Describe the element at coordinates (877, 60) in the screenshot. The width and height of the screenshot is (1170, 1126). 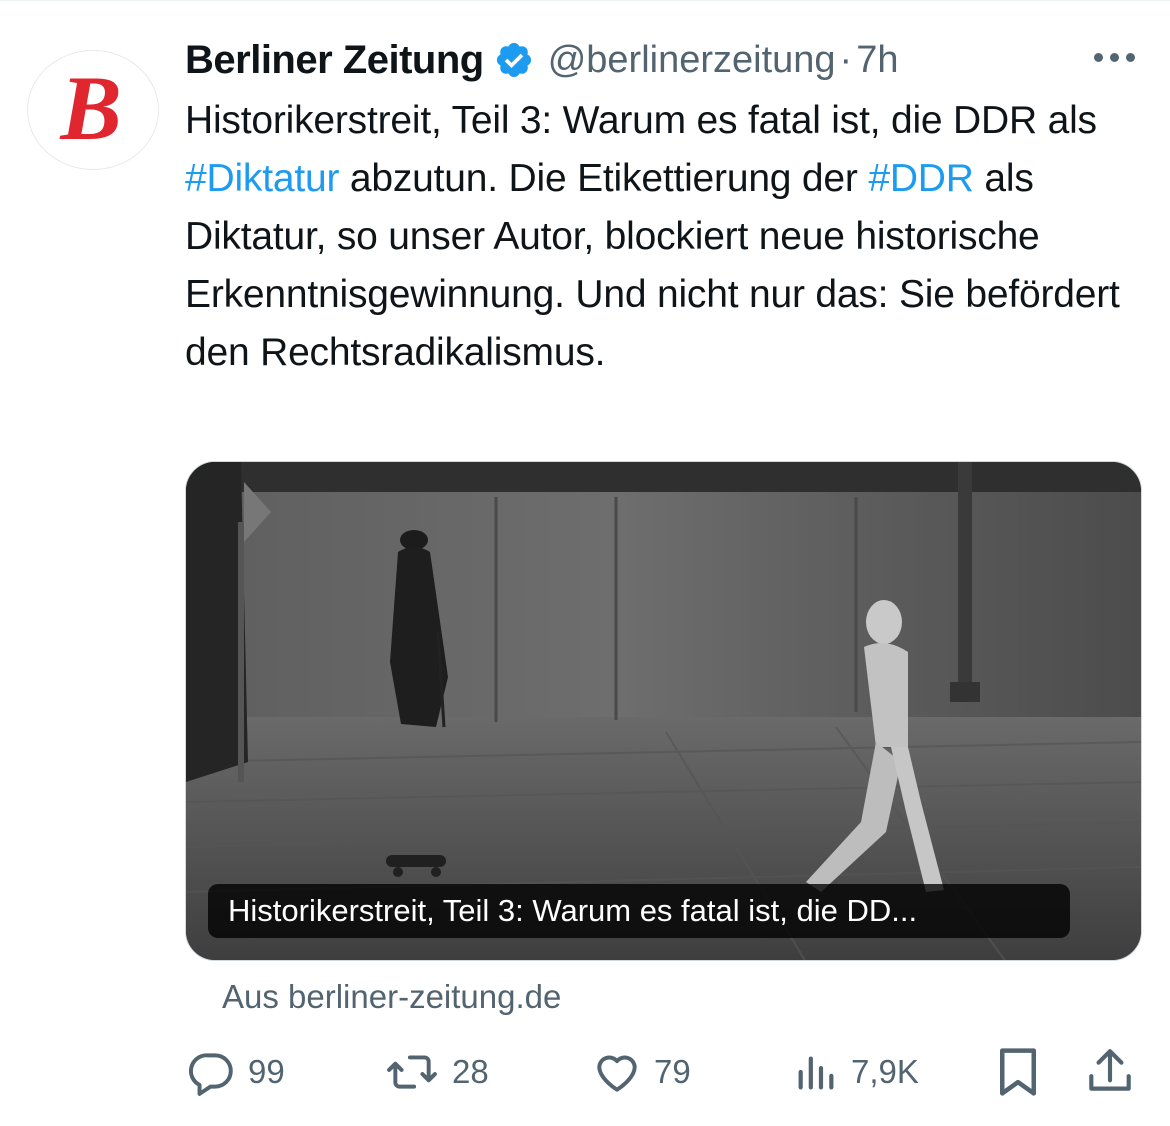
I see `timestamp: 7h` at that location.